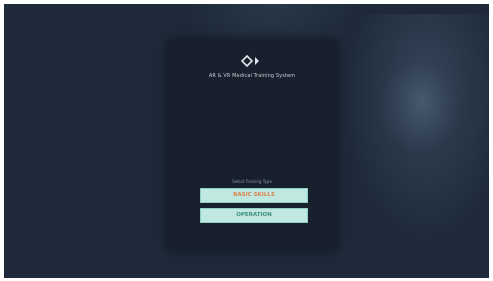 This screenshot has width=493, height=281. What do you see at coordinates (254, 215) in the screenshot?
I see `operation-button: OPERATION` at bounding box center [254, 215].